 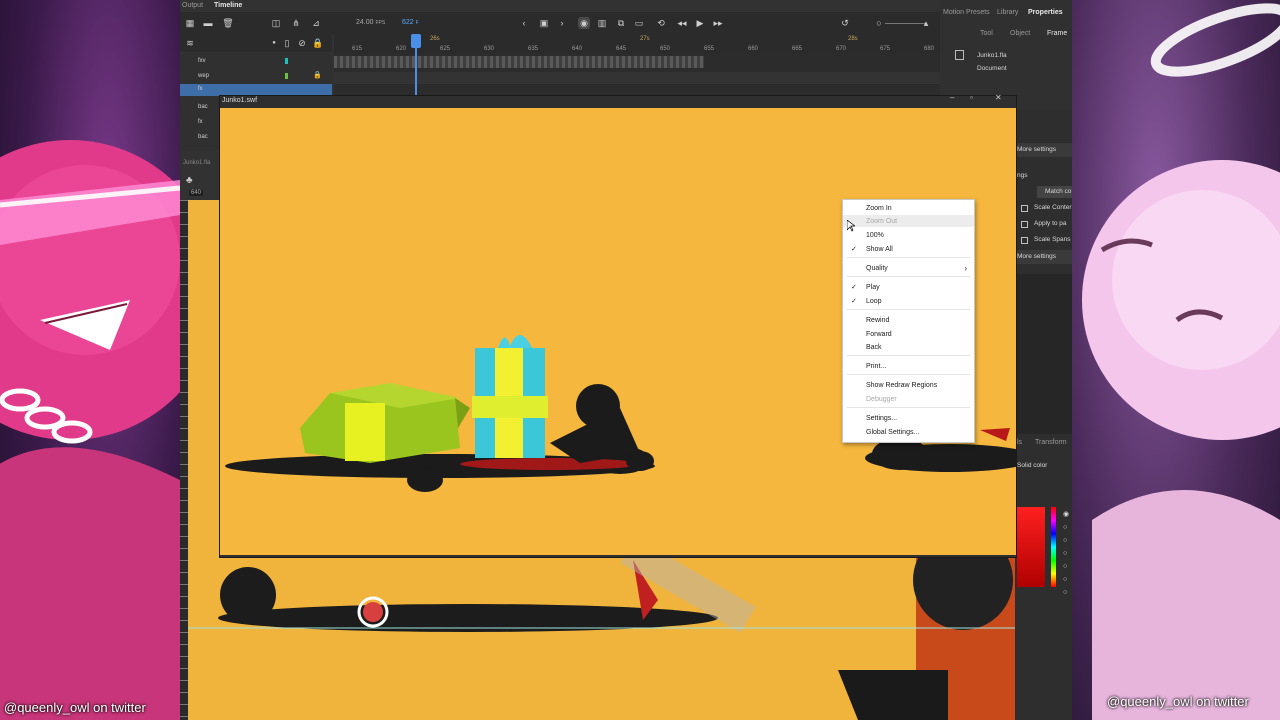 What do you see at coordinates (1052, 239) in the screenshot?
I see `scale-spans-label: Scale Spans` at bounding box center [1052, 239].